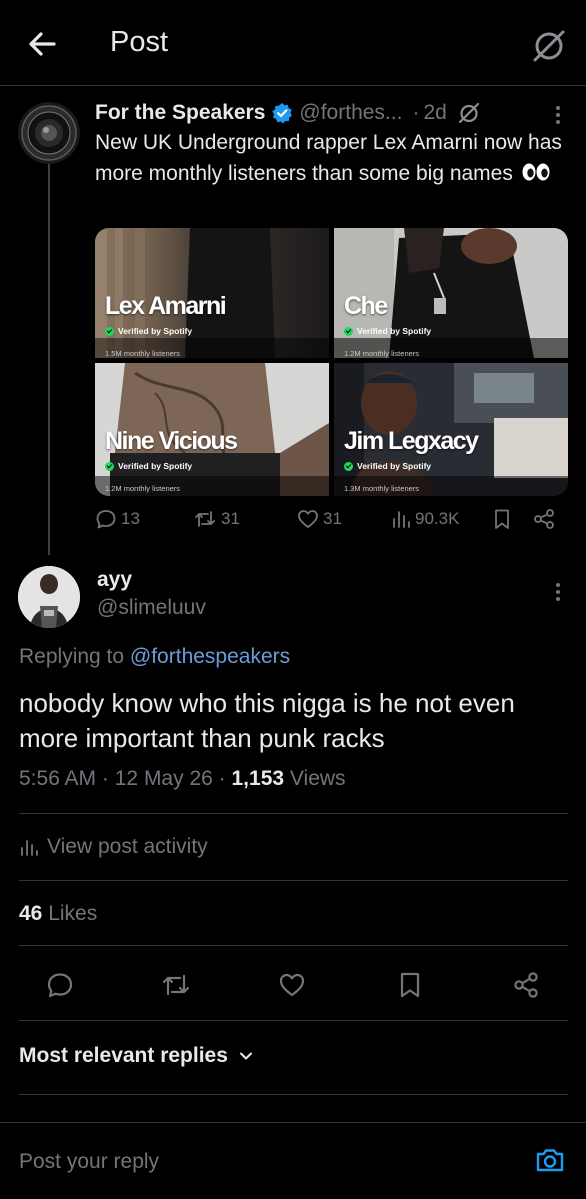 The image size is (586, 1199). I want to click on post-time: 5:56 AM, so click(58, 778).